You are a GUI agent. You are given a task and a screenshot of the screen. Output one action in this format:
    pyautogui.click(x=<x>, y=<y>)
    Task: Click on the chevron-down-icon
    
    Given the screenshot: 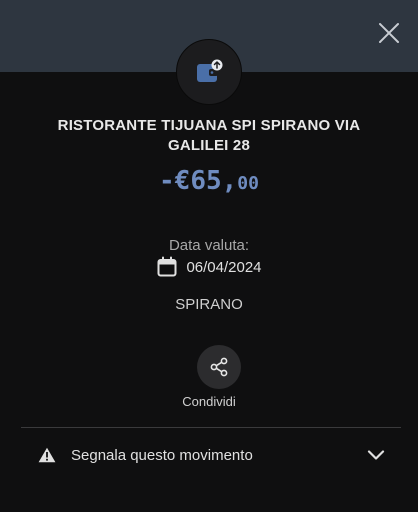 What is the action you would take?
    pyautogui.click(x=376, y=455)
    